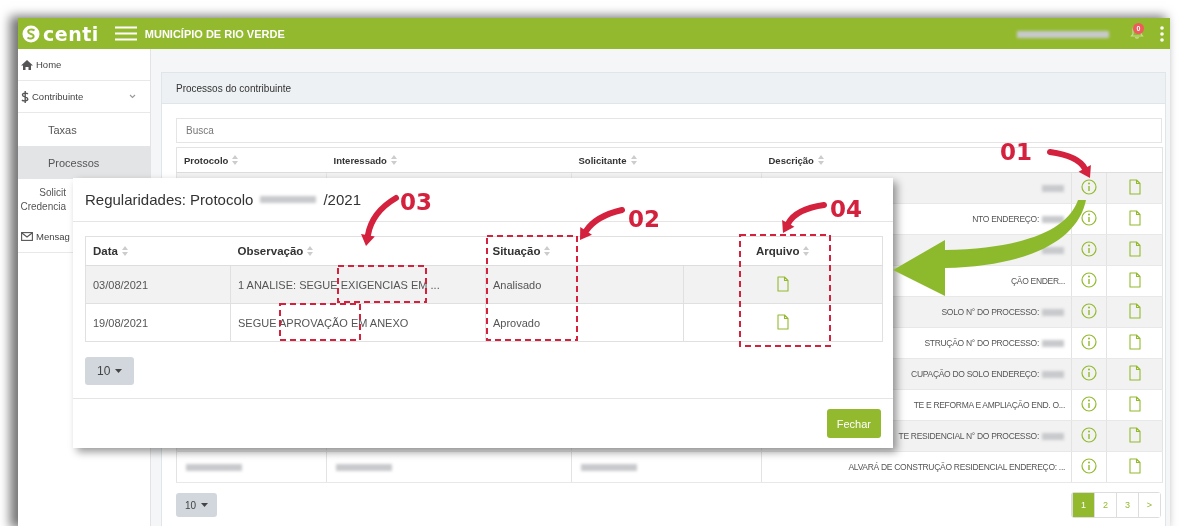 The image size is (1179, 526). Describe the element at coordinates (981, 343) in the screenshot. I see `cell-text: STRUÇÃO N° DO PROCESSO:` at that location.